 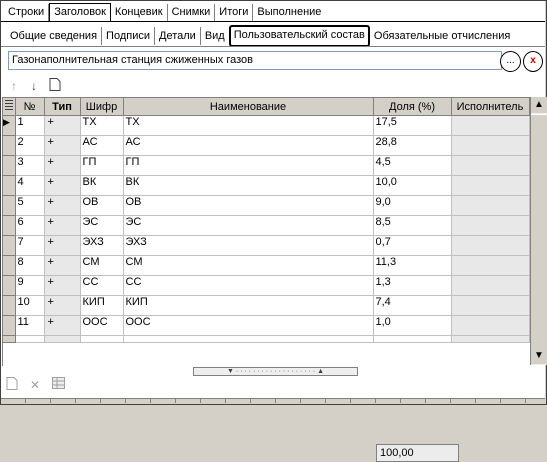 What do you see at coordinates (442, 36) in the screenshot?
I see `tab-mandatory-deductions: Обязательные отчисления` at bounding box center [442, 36].